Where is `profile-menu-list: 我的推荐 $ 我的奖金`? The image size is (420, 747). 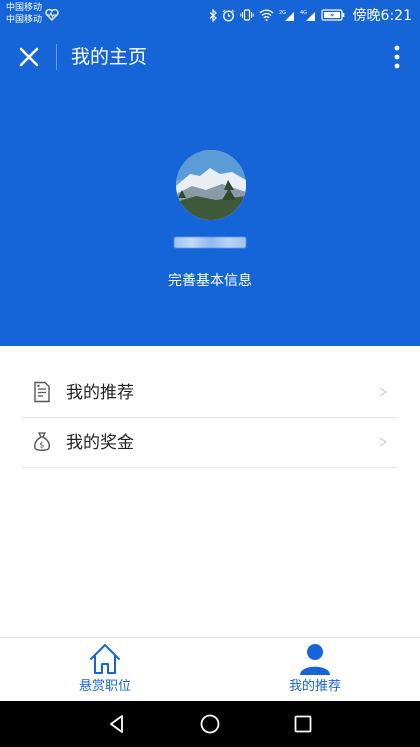 profile-menu-list: 我的推荐 $ 我的奖金 is located at coordinates (210, 418).